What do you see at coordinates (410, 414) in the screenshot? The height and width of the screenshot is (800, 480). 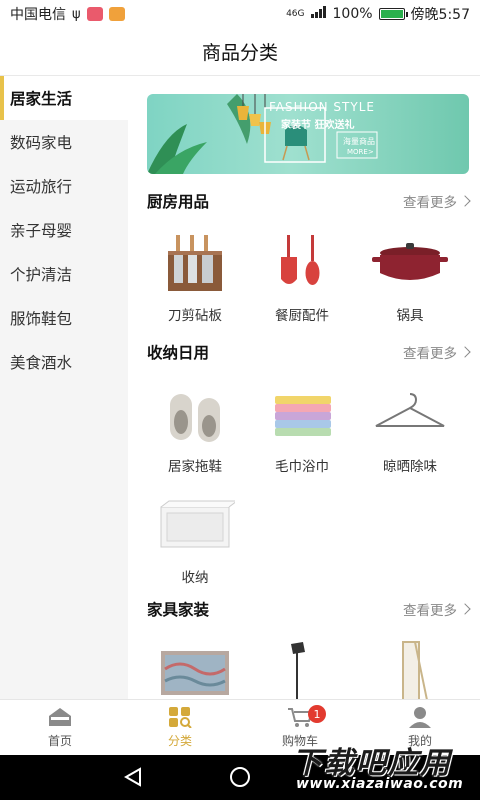 I see `hanger-icon` at bounding box center [410, 414].